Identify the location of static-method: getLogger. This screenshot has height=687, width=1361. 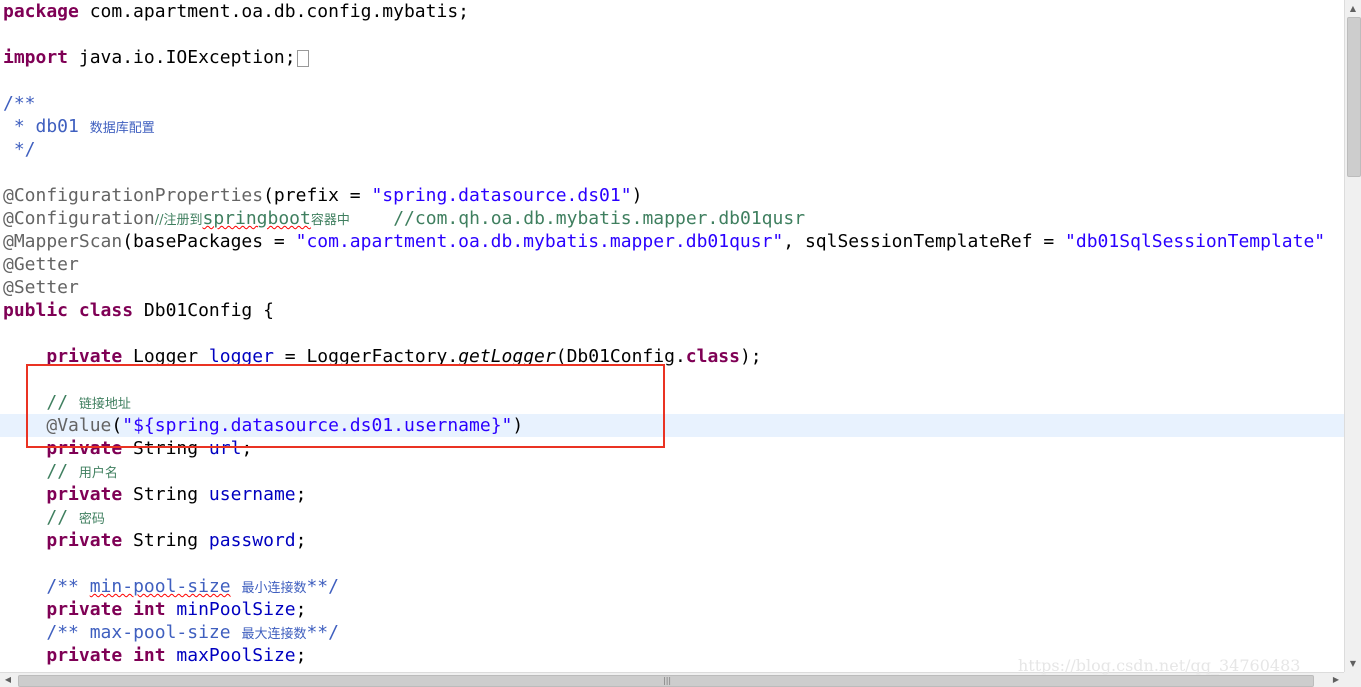
(507, 356).